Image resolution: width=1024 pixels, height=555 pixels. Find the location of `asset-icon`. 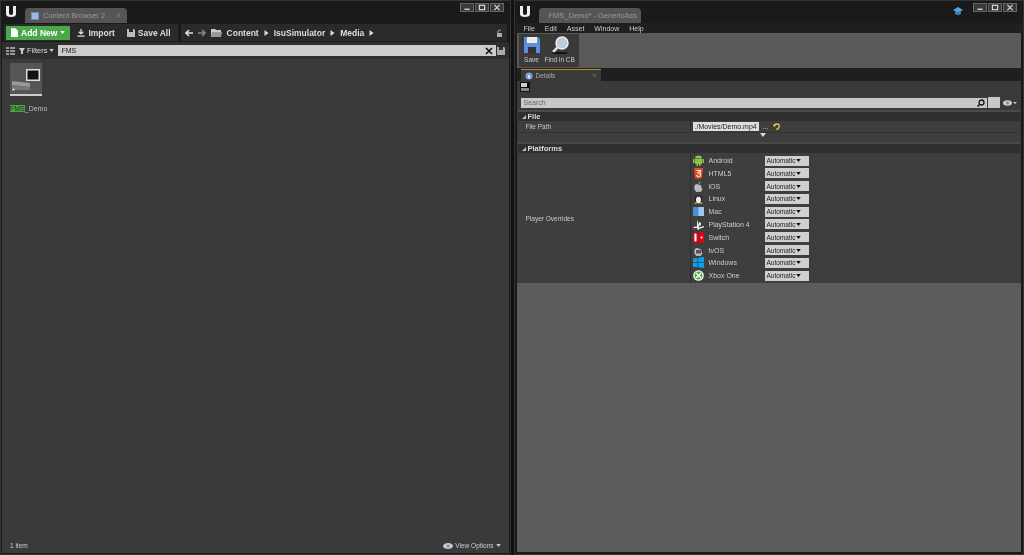

asset-icon is located at coordinates (524, 87).